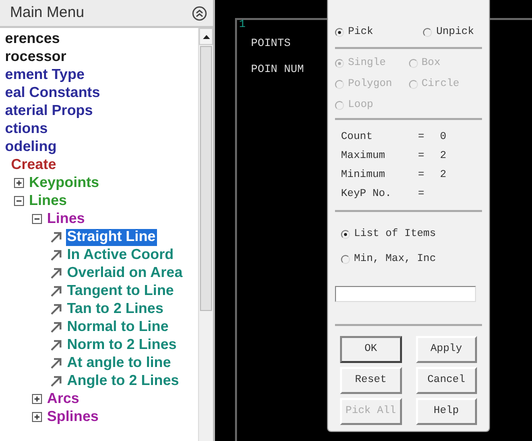 The height and width of the screenshot is (441, 532). I want to click on menu-item: Normal to Line, so click(118, 327).